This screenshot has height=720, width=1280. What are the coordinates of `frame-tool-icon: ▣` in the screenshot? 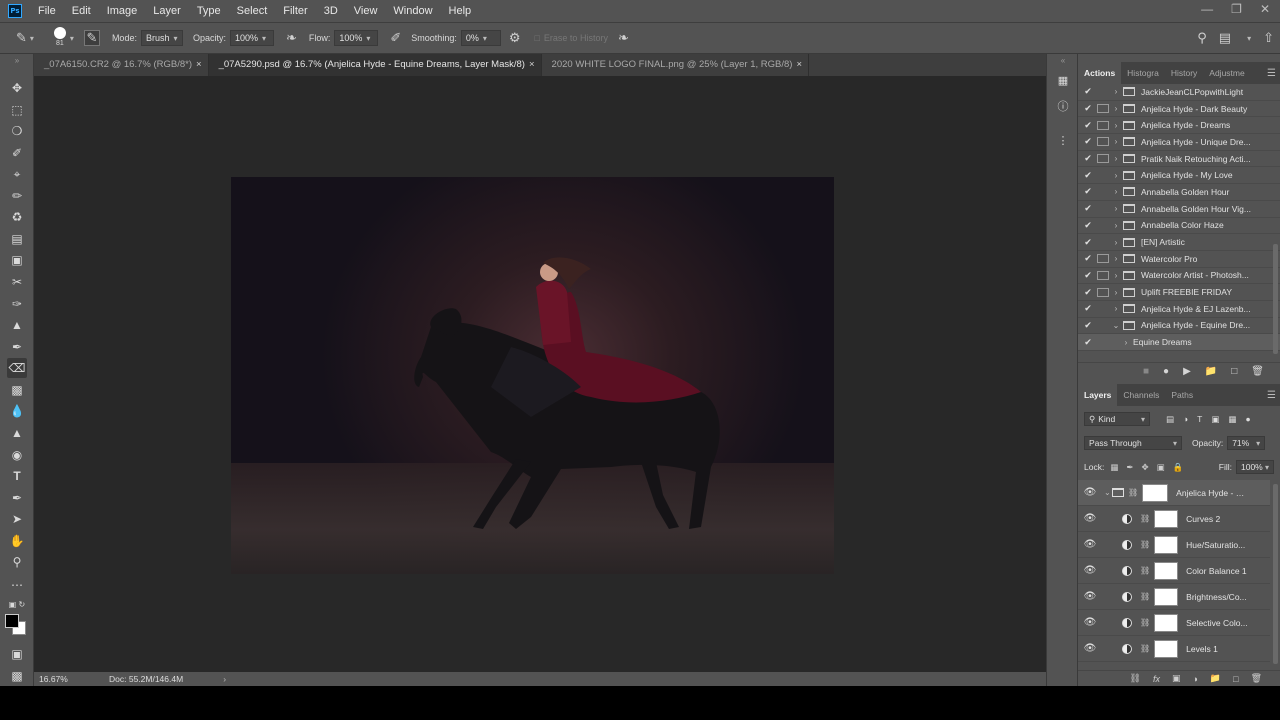 It's located at (17, 260).